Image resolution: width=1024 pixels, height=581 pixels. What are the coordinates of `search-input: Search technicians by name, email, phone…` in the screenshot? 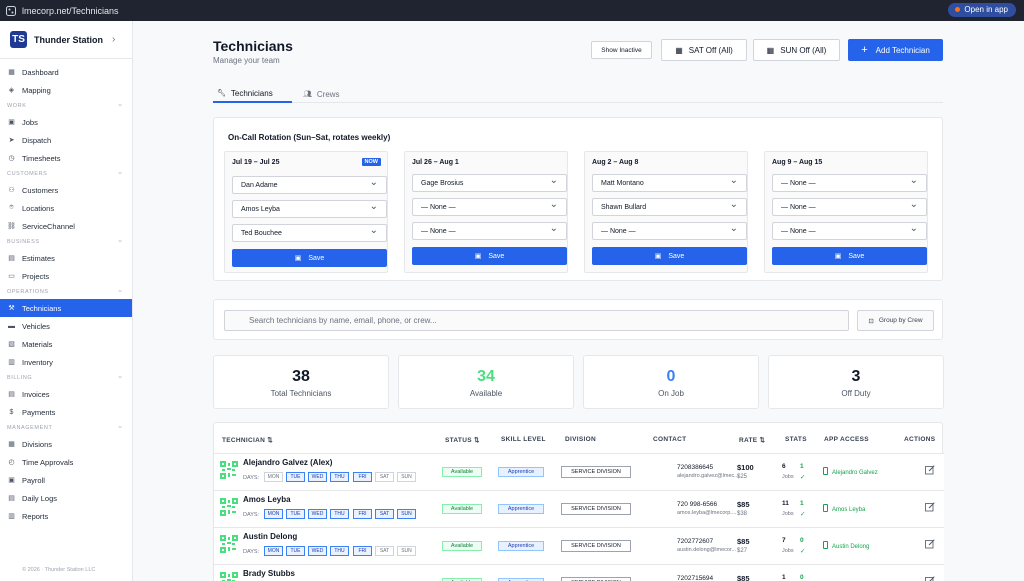 It's located at (536, 320).